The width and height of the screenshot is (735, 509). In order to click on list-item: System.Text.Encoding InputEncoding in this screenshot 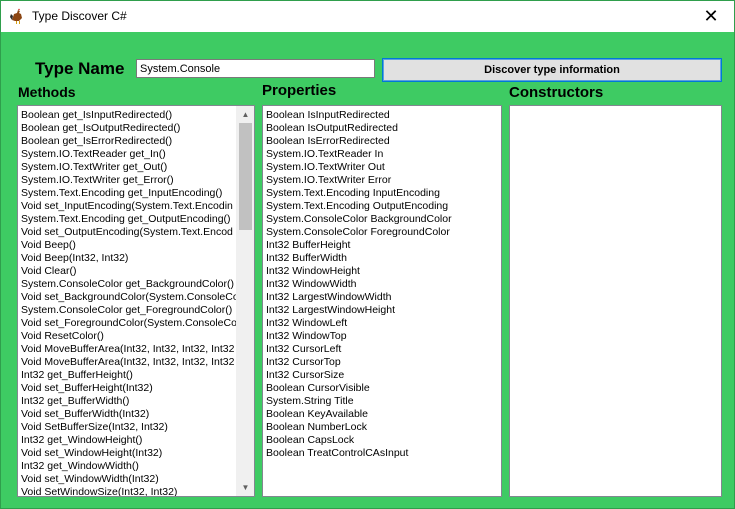, I will do `click(383, 193)`.